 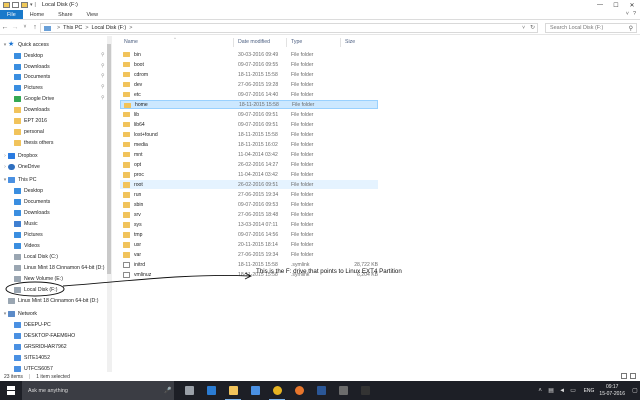 I want to click on refresh-icon: ↻, so click(x=532, y=27).